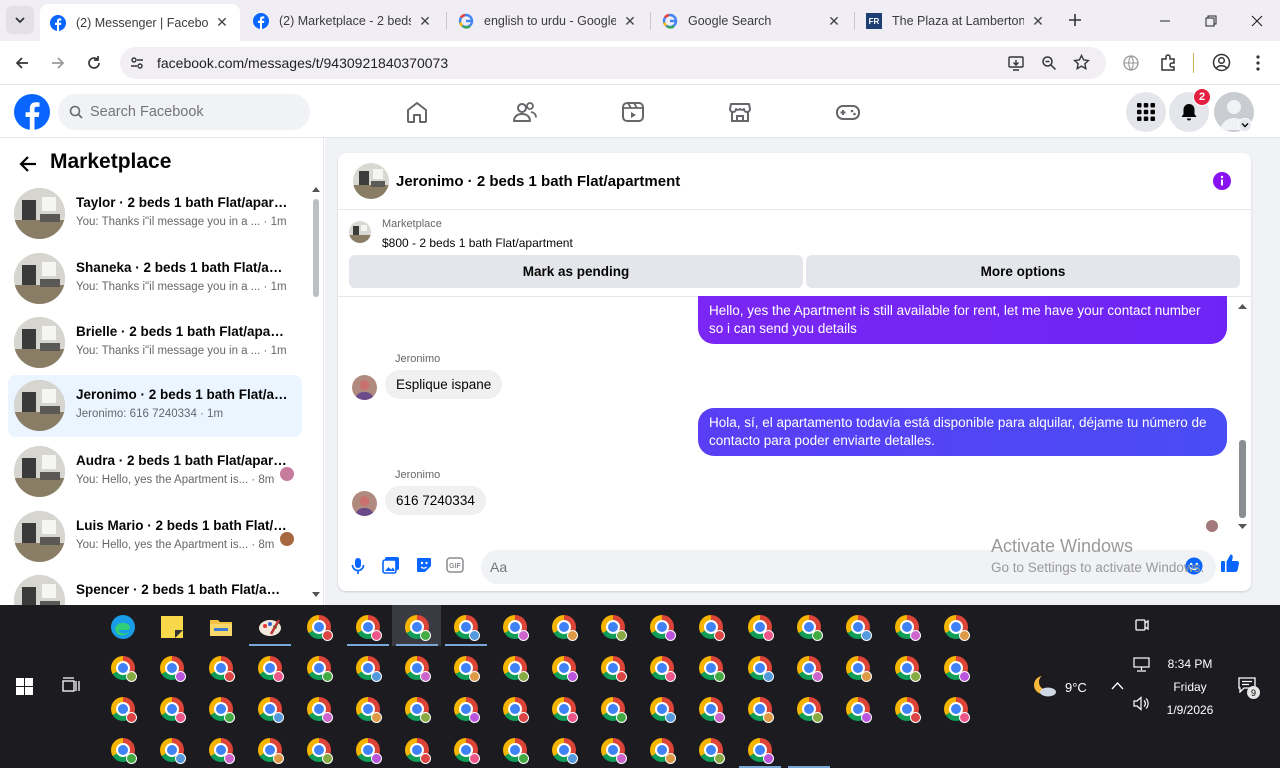 This screenshot has height=768, width=1280. What do you see at coordinates (32, 112) in the screenshot?
I see `facebook-logo-icon` at bounding box center [32, 112].